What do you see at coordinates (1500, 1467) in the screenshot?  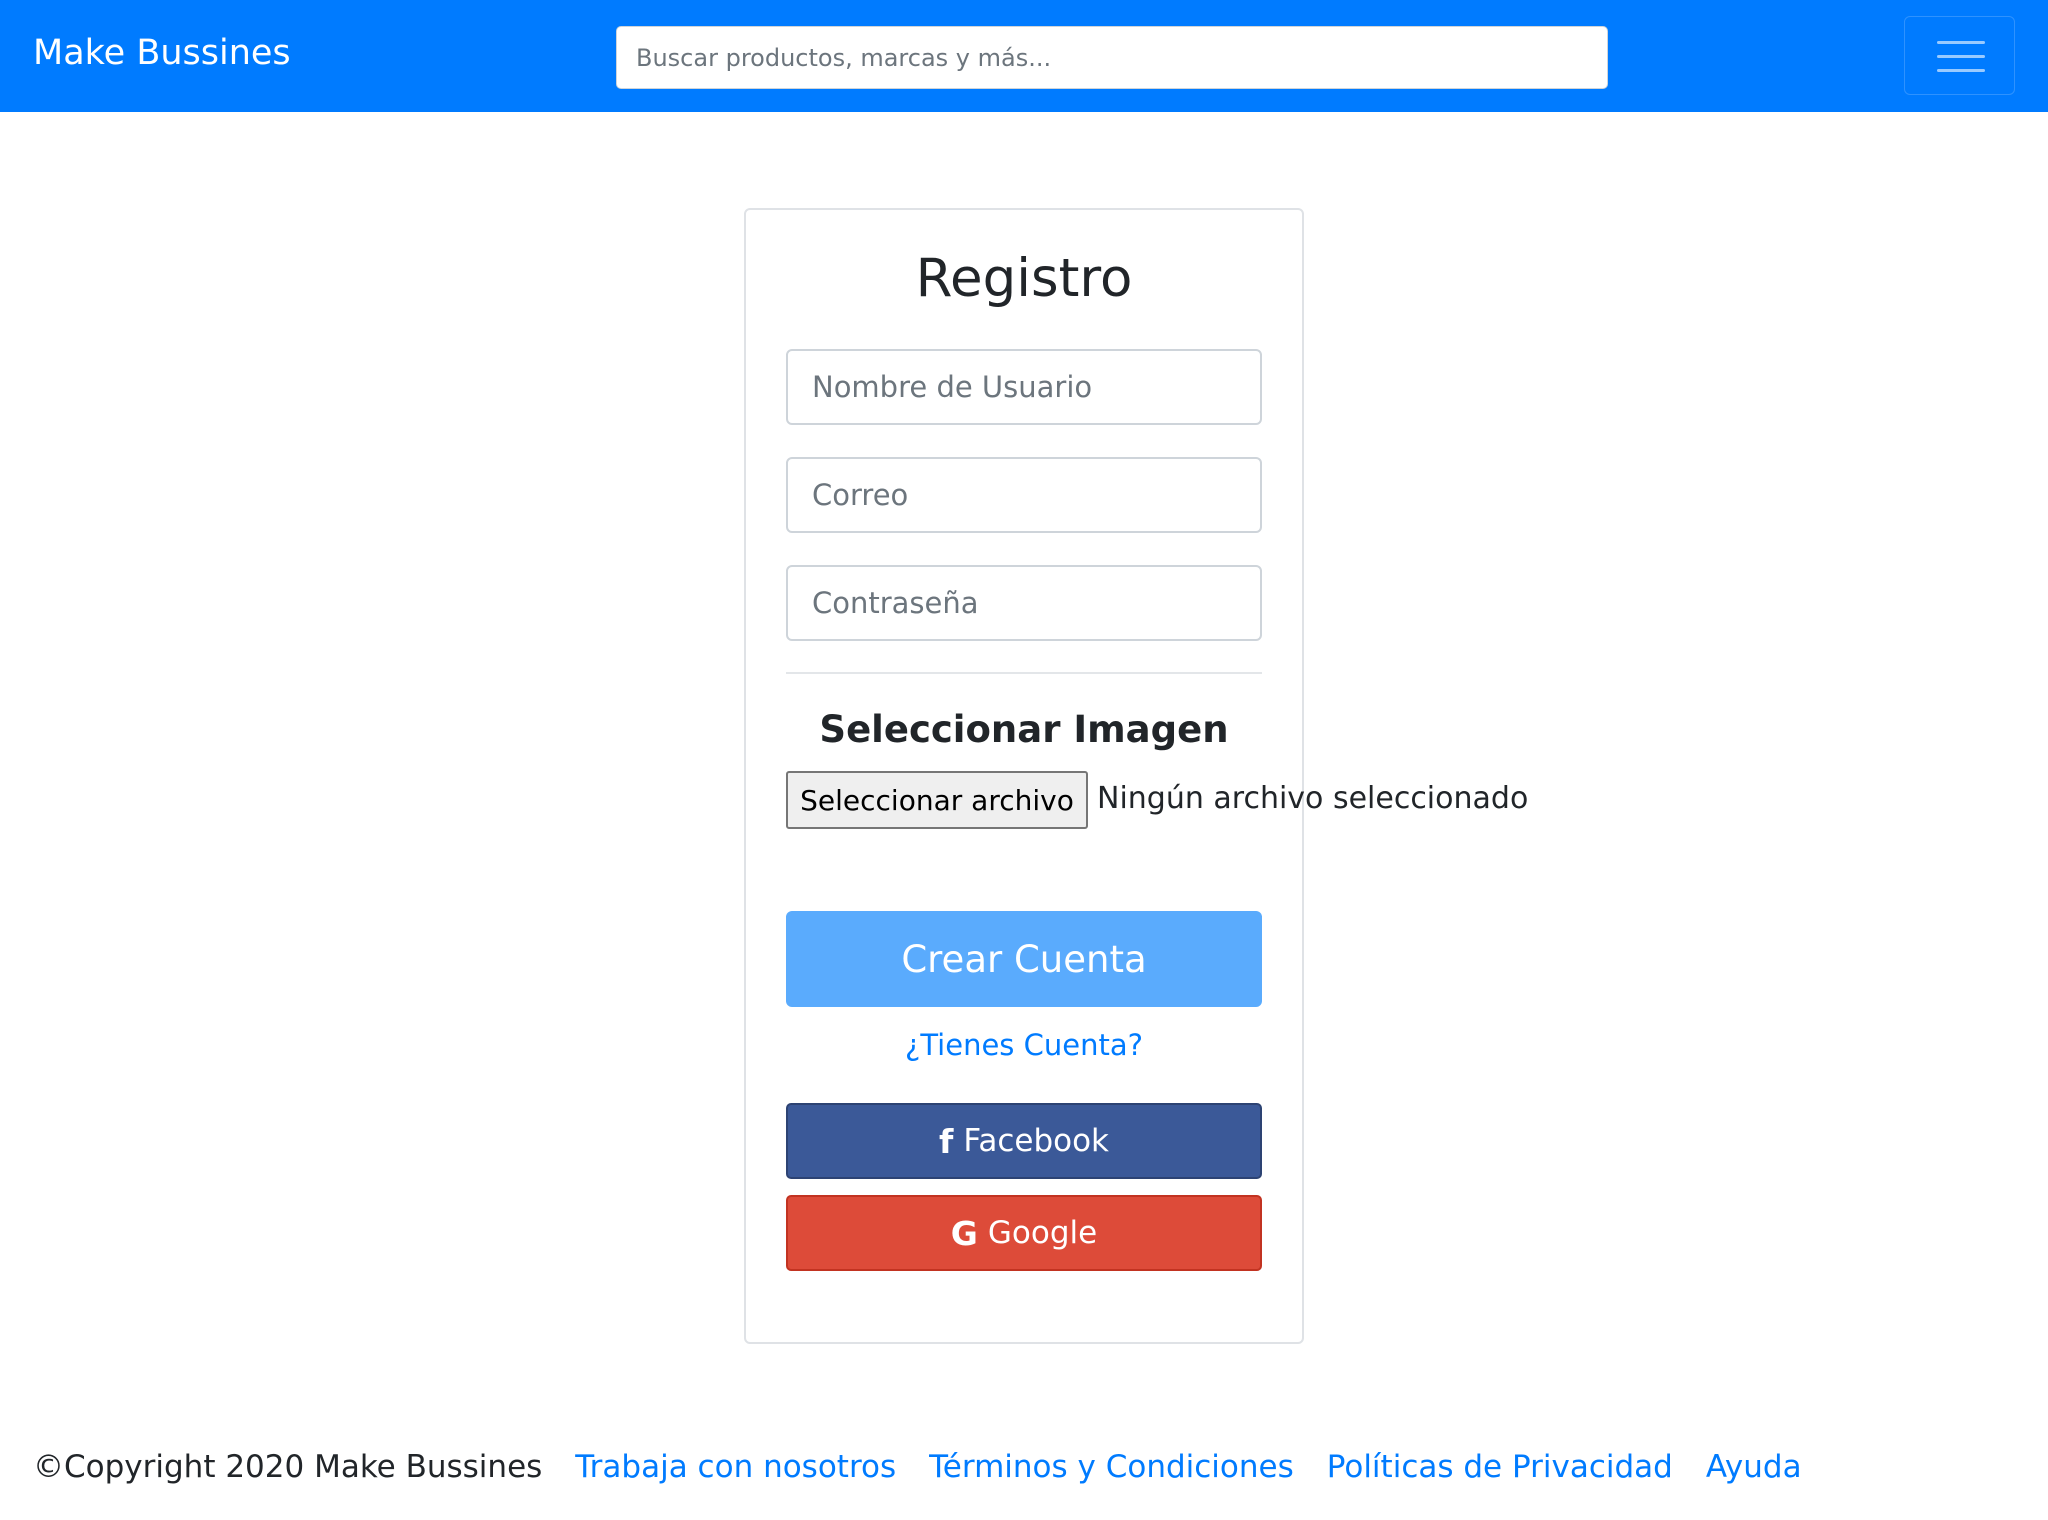 I see `footer-link-privacy: Políticas de Privacidad` at bounding box center [1500, 1467].